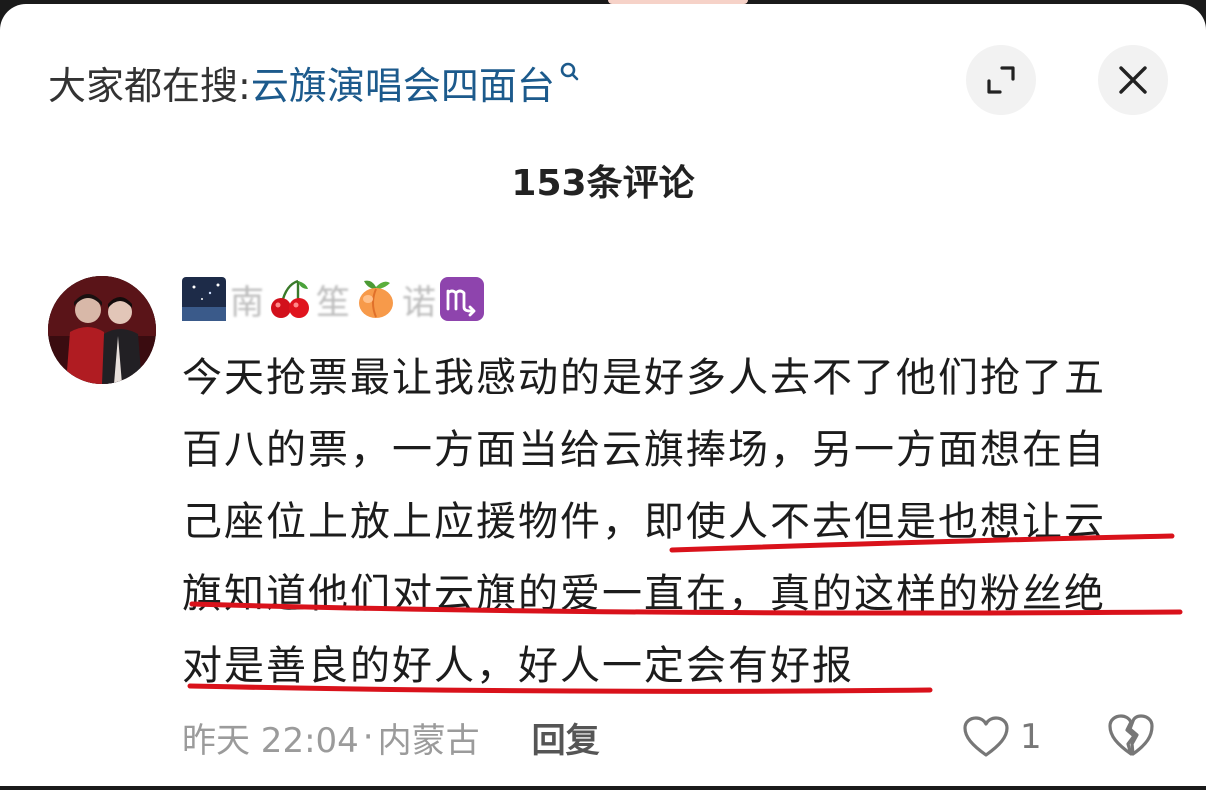 The height and width of the screenshot is (790, 1206). I want to click on like-button: 1, so click(1002, 737).